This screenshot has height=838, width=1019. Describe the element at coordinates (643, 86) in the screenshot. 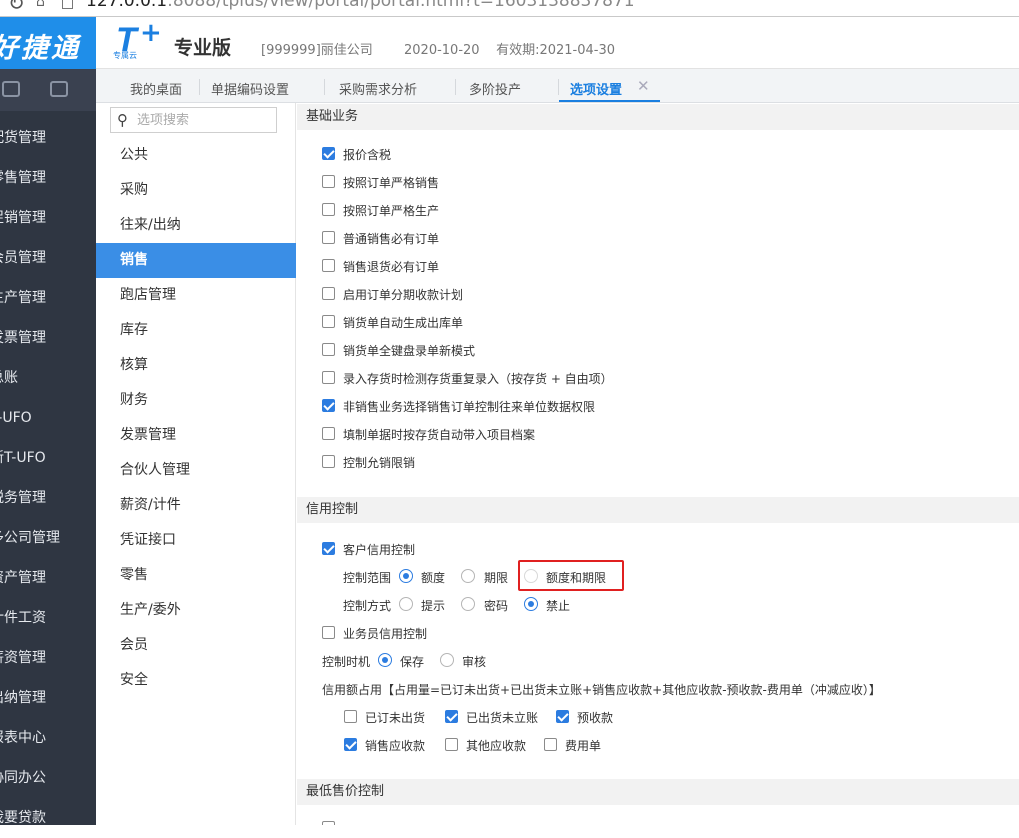

I see `close-icon: ✕` at that location.